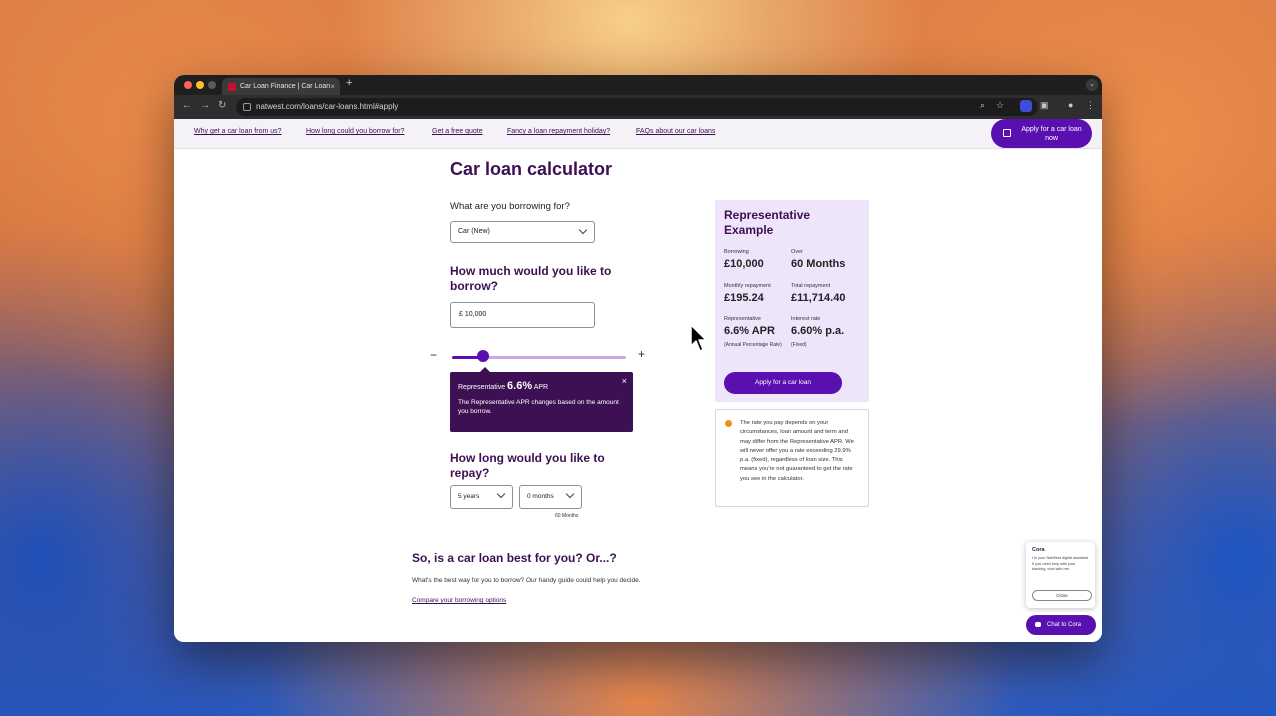 The image size is (1276, 716). What do you see at coordinates (567, 516) in the screenshot?
I see `total-months-note: 60 Months` at bounding box center [567, 516].